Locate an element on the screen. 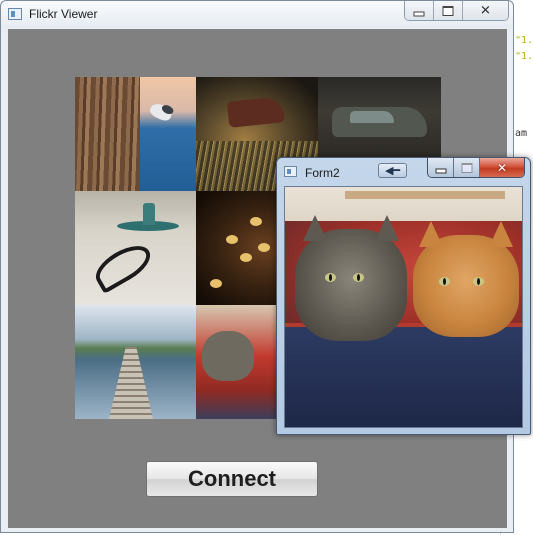  title-bar: Flickr Viewer ✕ is located at coordinates (257, 14).